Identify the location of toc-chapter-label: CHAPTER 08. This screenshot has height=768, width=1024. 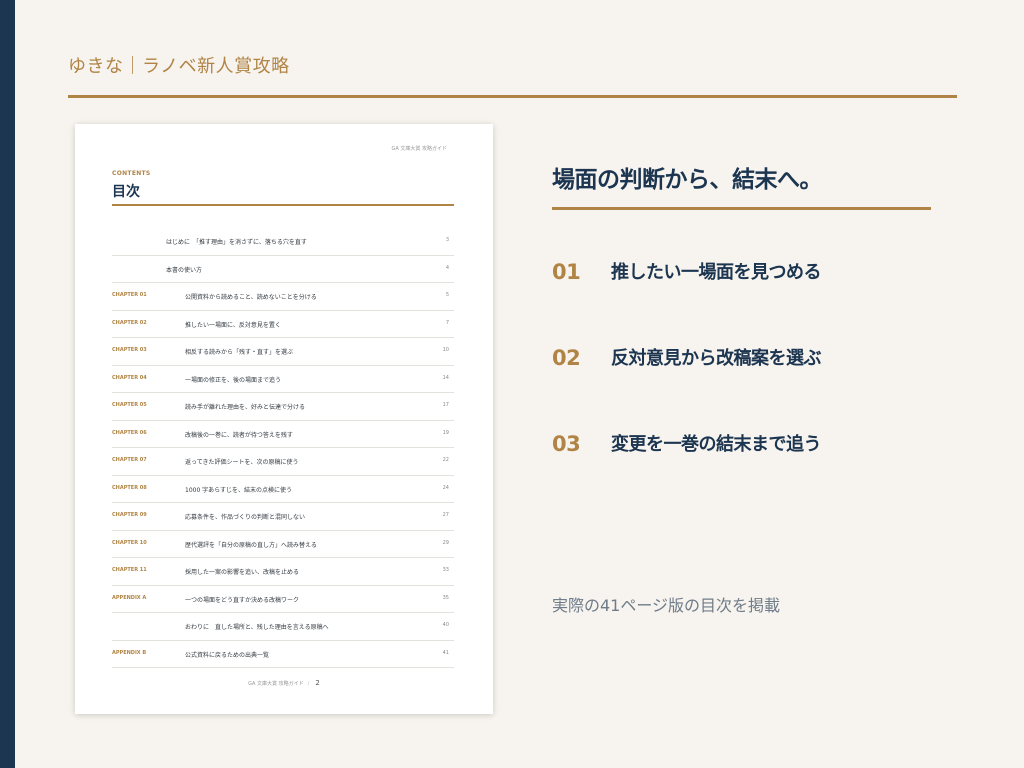
(129, 487).